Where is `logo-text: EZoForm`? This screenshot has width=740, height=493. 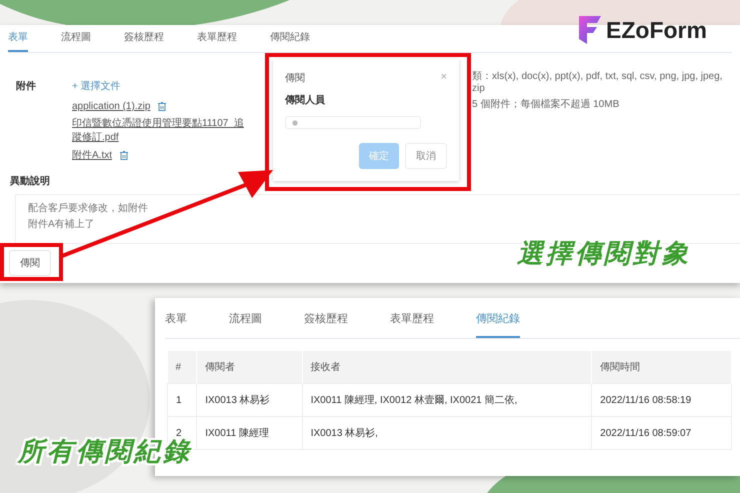 logo-text: EZoForm is located at coordinates (656, 30).